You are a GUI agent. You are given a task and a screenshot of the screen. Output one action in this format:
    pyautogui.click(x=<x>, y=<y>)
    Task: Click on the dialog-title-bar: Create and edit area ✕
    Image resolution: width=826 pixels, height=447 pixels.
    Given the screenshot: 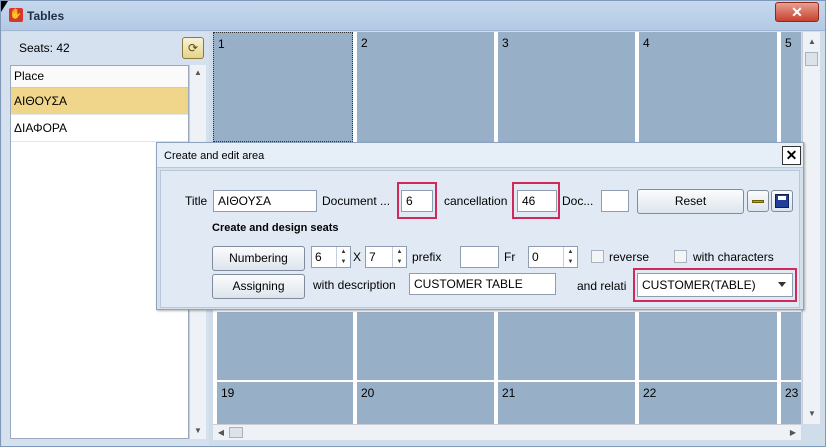 What is the action you would take?
    pyautogui.click(x=480, y=155)
    